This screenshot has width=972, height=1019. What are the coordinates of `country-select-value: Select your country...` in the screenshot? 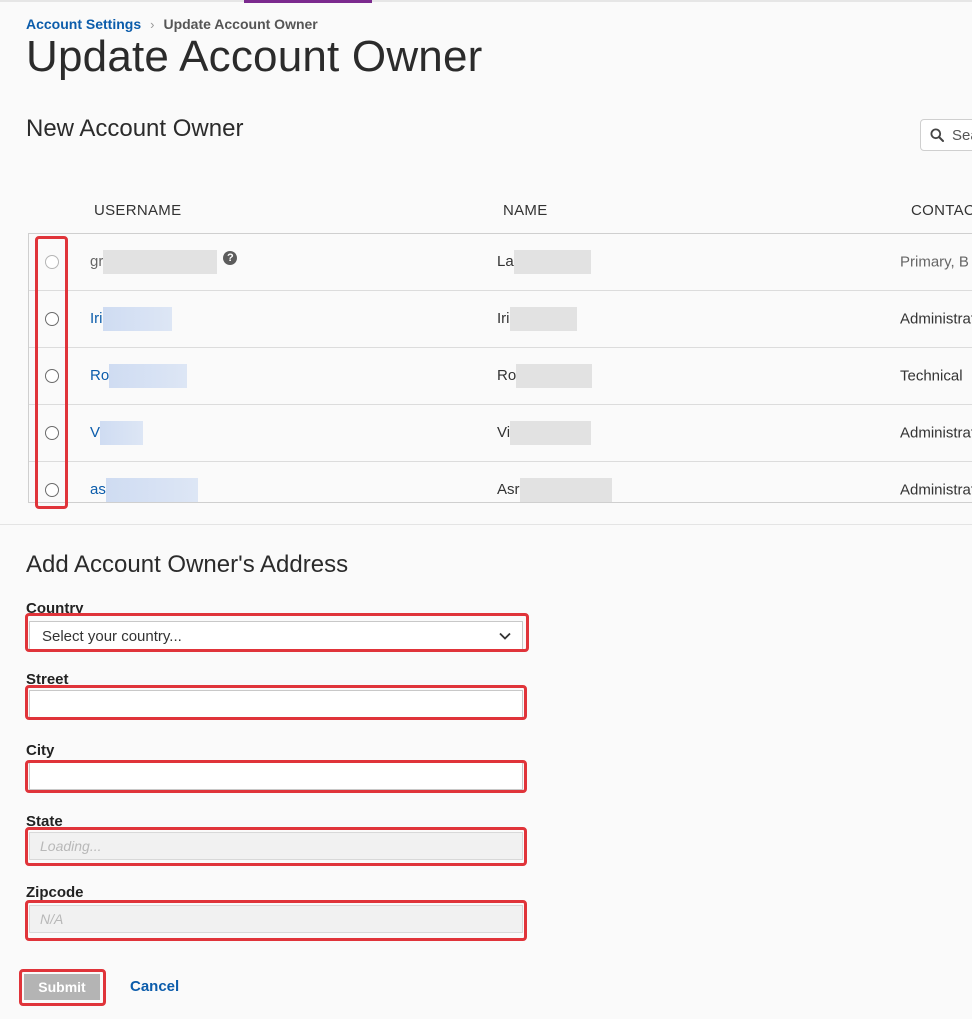 It's located at (112, 636).